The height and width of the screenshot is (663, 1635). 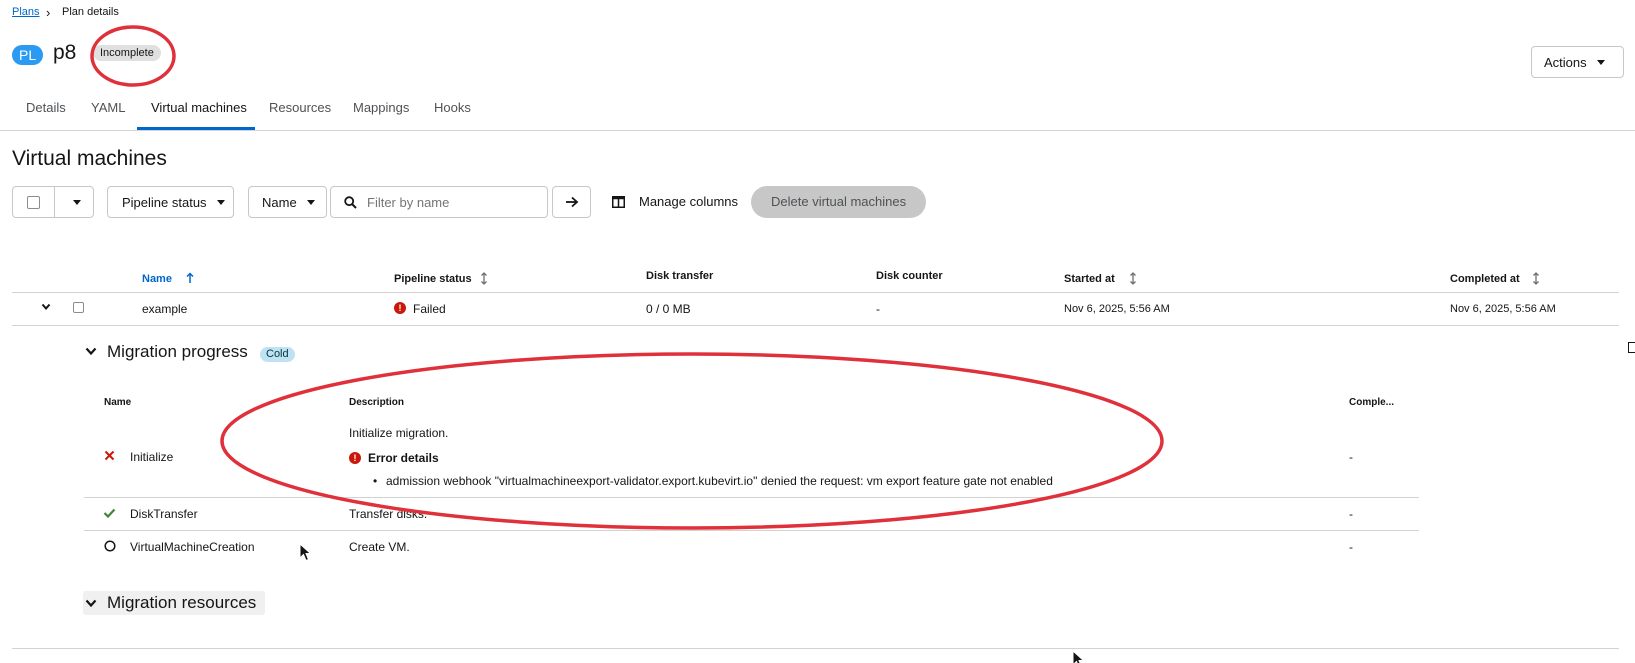 I want to click on migration-progress-title: Migration progress, so click(x=177, y=352).